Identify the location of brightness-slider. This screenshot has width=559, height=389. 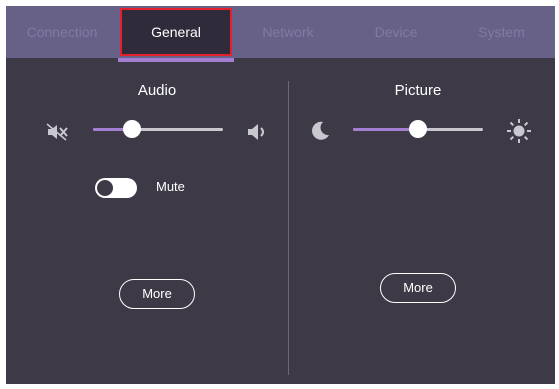
(418, 129).